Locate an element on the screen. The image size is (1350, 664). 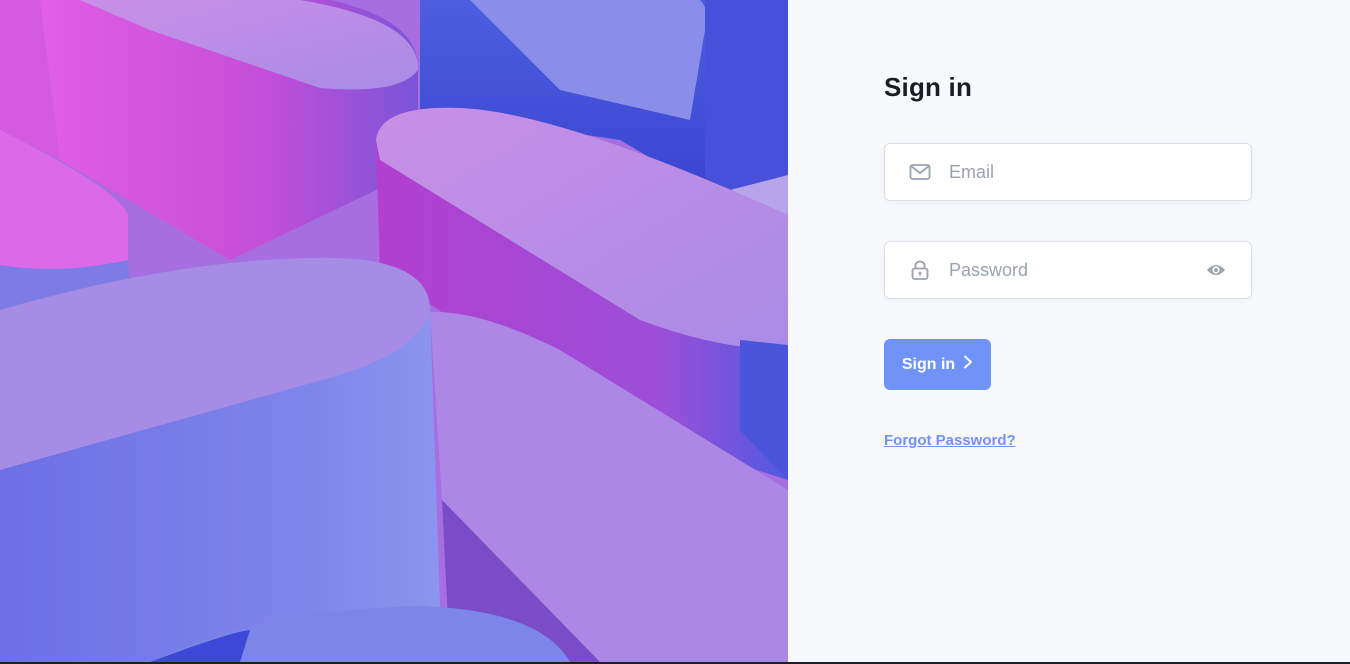
email-input is located at coordinates (1100, 172).